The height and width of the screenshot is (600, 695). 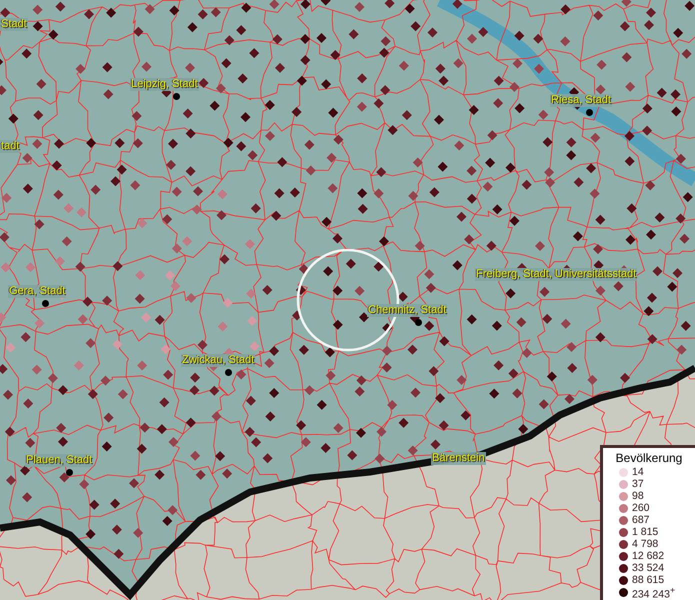 I want to click on legend-label: 1 815, so click(x=645, y=532).